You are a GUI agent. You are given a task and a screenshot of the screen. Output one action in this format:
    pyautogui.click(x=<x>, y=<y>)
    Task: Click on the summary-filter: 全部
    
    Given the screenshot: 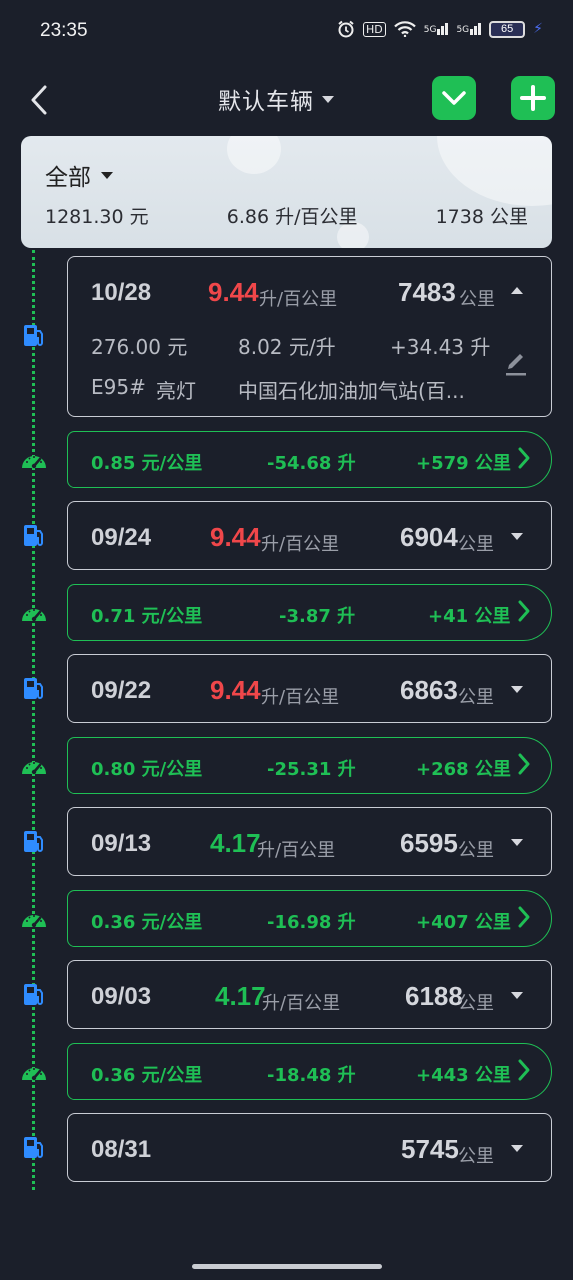 What is the action you would take?
    pyautogui.click(x=79, y=175)
    